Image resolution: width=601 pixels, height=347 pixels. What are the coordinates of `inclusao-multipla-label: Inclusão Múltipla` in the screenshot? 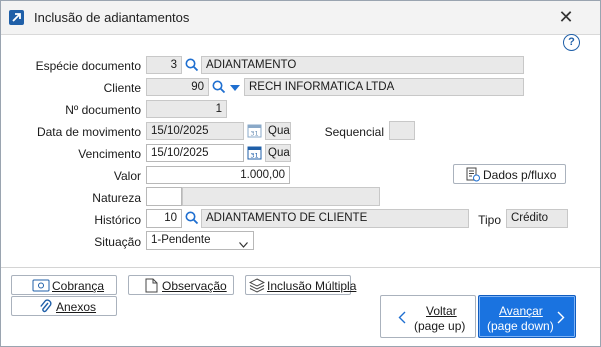 It's located at (312, 286).